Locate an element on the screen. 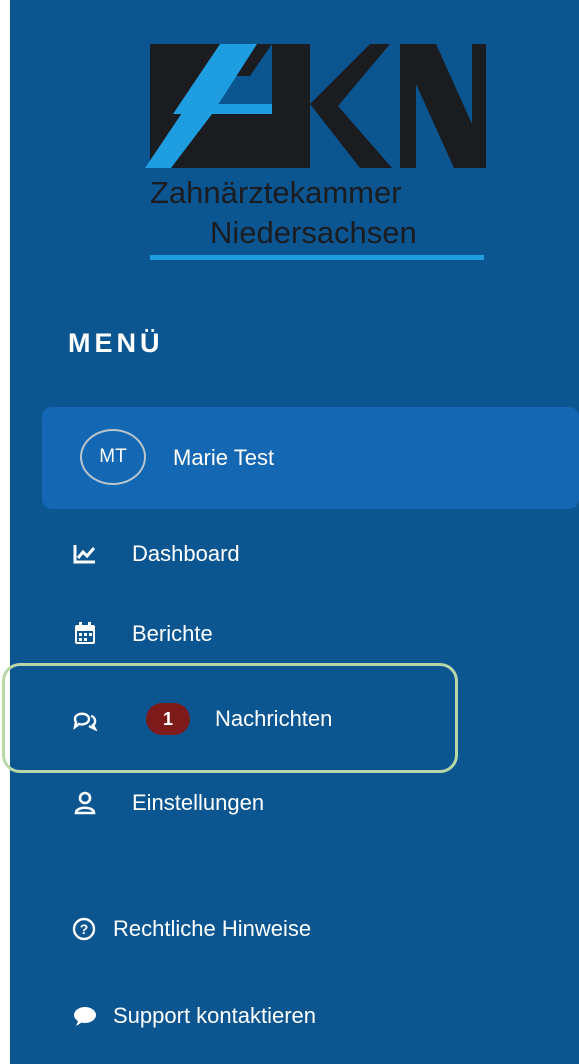 The height and width of the screenshot is (1064, 579). nav-label-rechtliche-hinweise: Rechtliche Hinweise is located at coordinates (212, 928).